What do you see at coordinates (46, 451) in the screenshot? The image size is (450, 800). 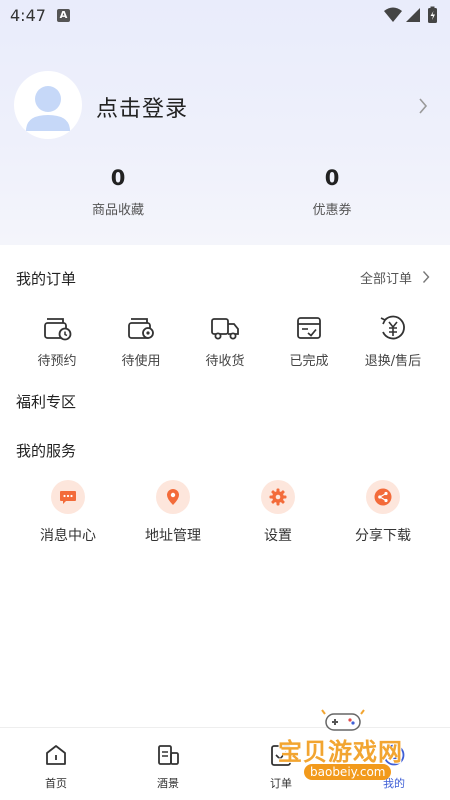 I see `services-title: 我的服务` at bounding box center [46, 451].